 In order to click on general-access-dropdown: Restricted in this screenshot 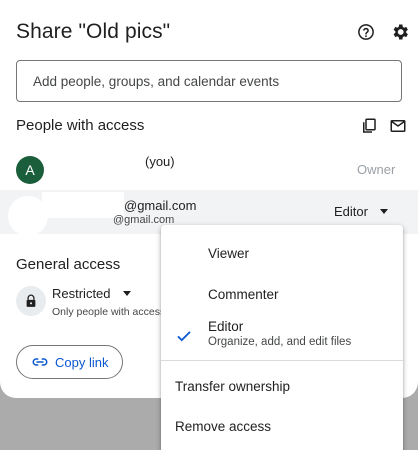, I will do `click(91, 293)`.